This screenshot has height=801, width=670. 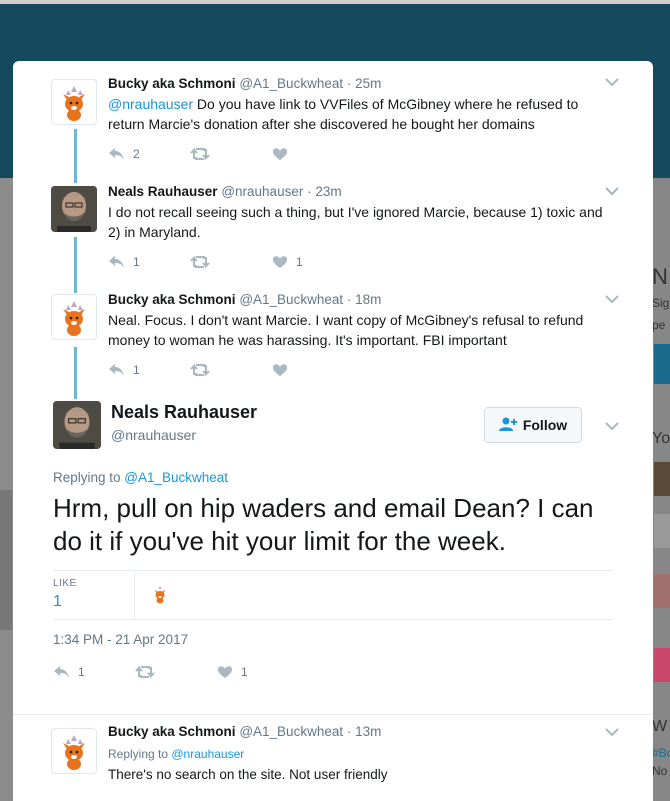 I want to click on tweet-time: · 25m, so click(x=364, y=83).